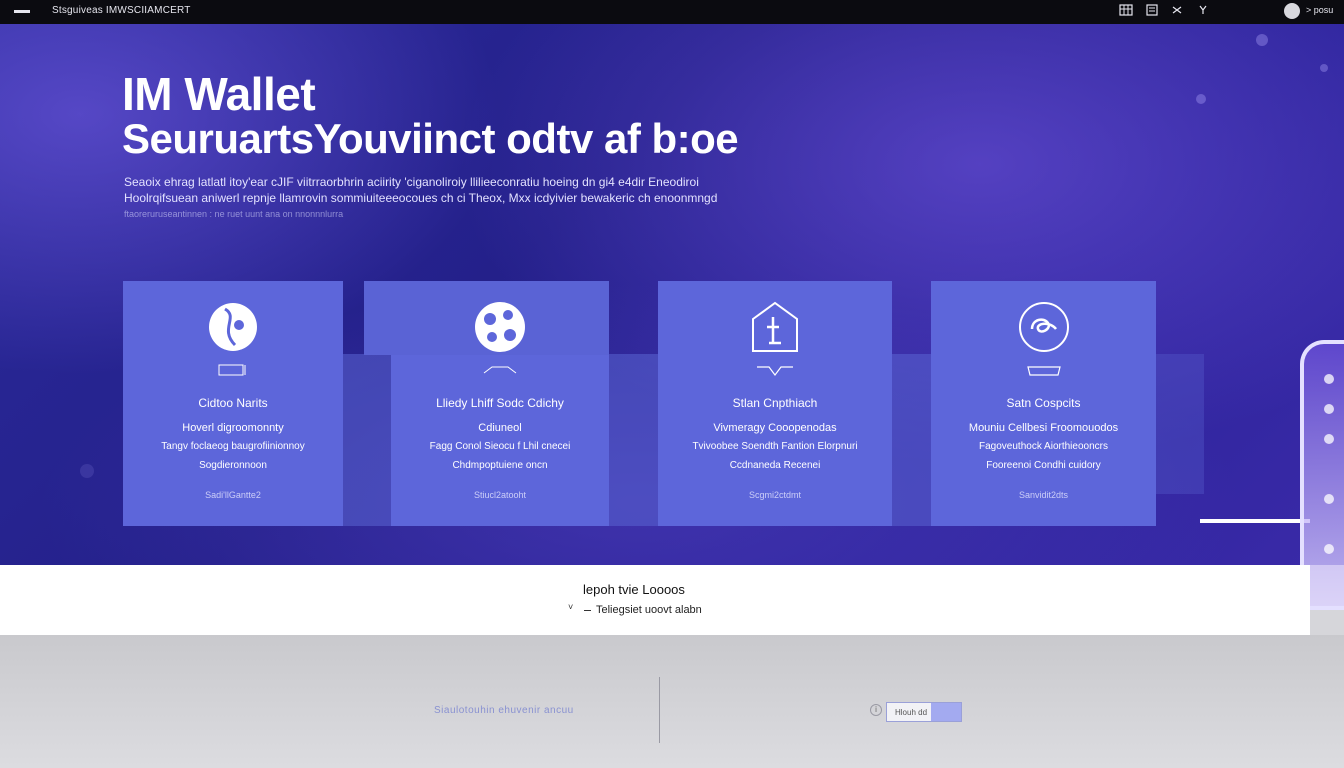 This screenshot has height=768, width=1344. Describe the element at coordinates (1043, 327) in the screenshot. I see `coin-icon` at that location.